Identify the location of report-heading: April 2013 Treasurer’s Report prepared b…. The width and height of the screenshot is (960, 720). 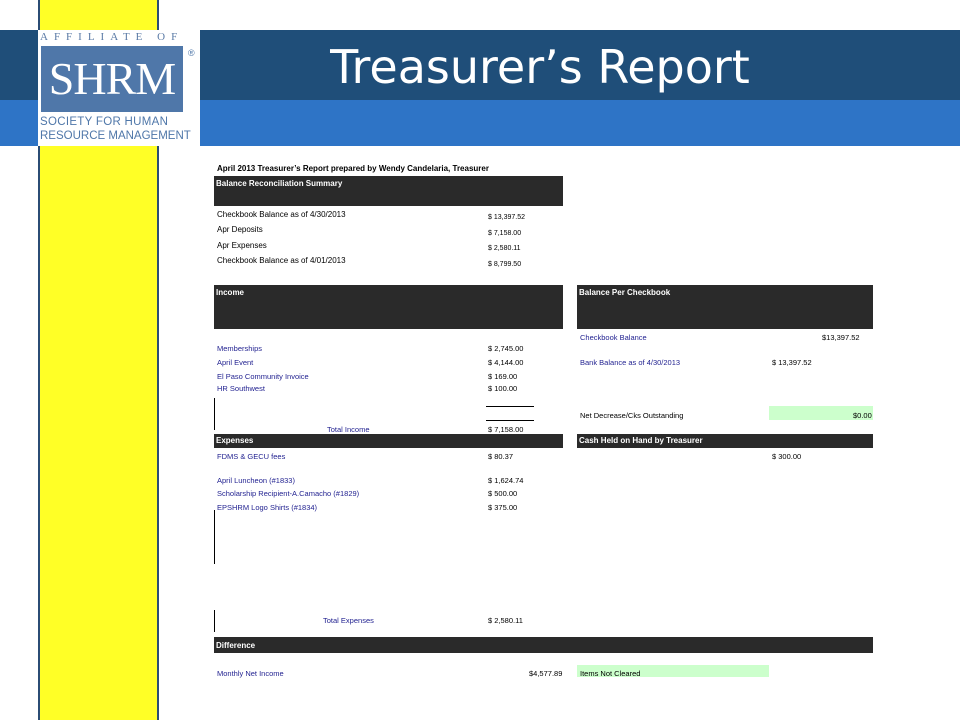
(353, 168).